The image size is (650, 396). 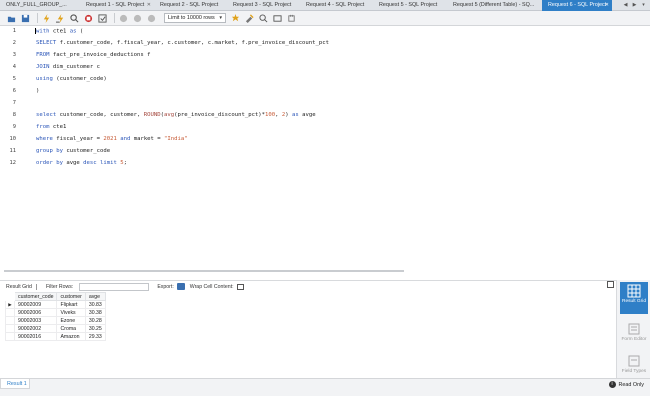 I want to click on code-line: JOIN dim_customer c, so click(x=68, y=67).